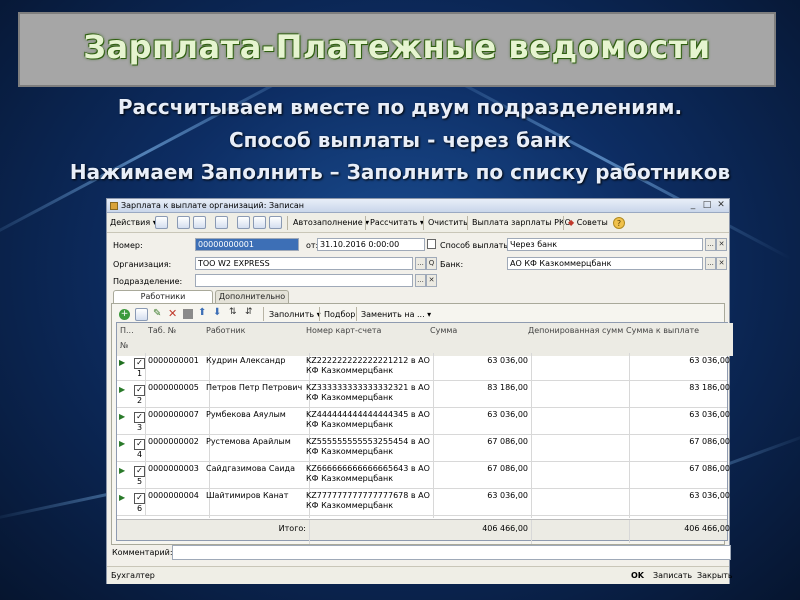  What do you see at coordinates (131, 501) in the screenshot?
I see `row-marker-cell: ▶ ✓ 6` at bounding box center [131, 501].